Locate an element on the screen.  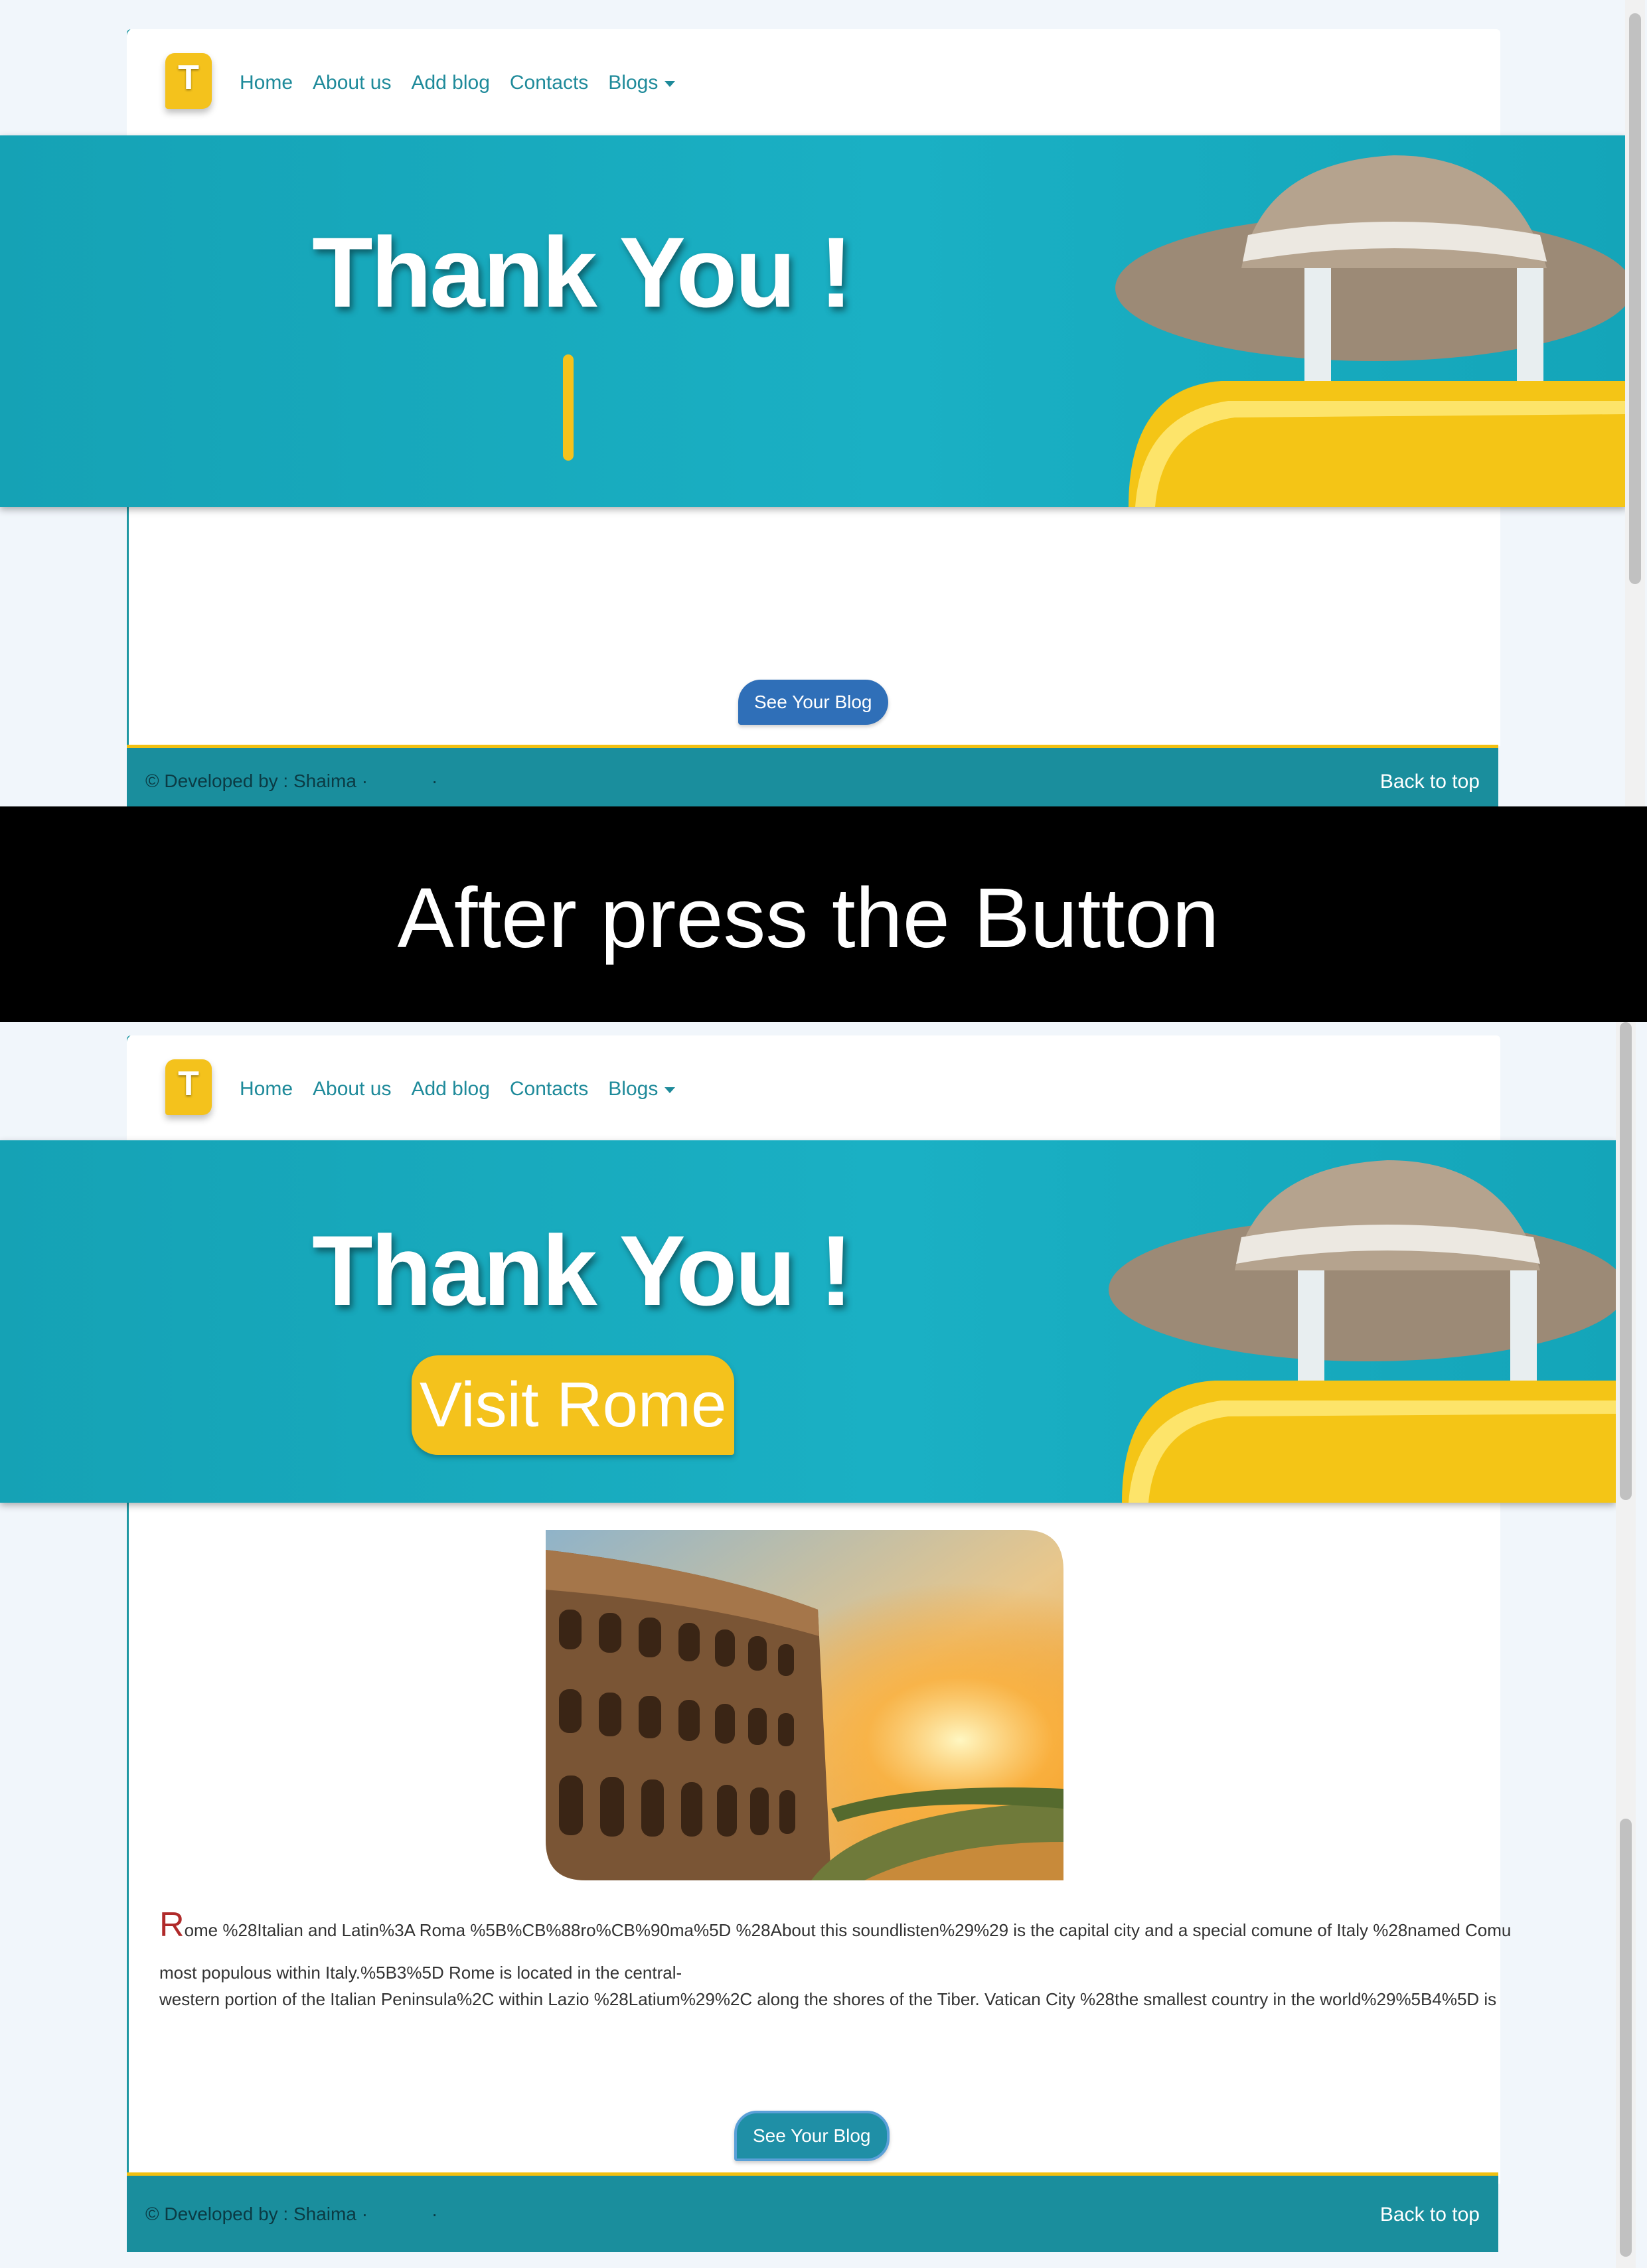
visit-rome-badge: Visit Rome is located at coordinates (573, 1405).